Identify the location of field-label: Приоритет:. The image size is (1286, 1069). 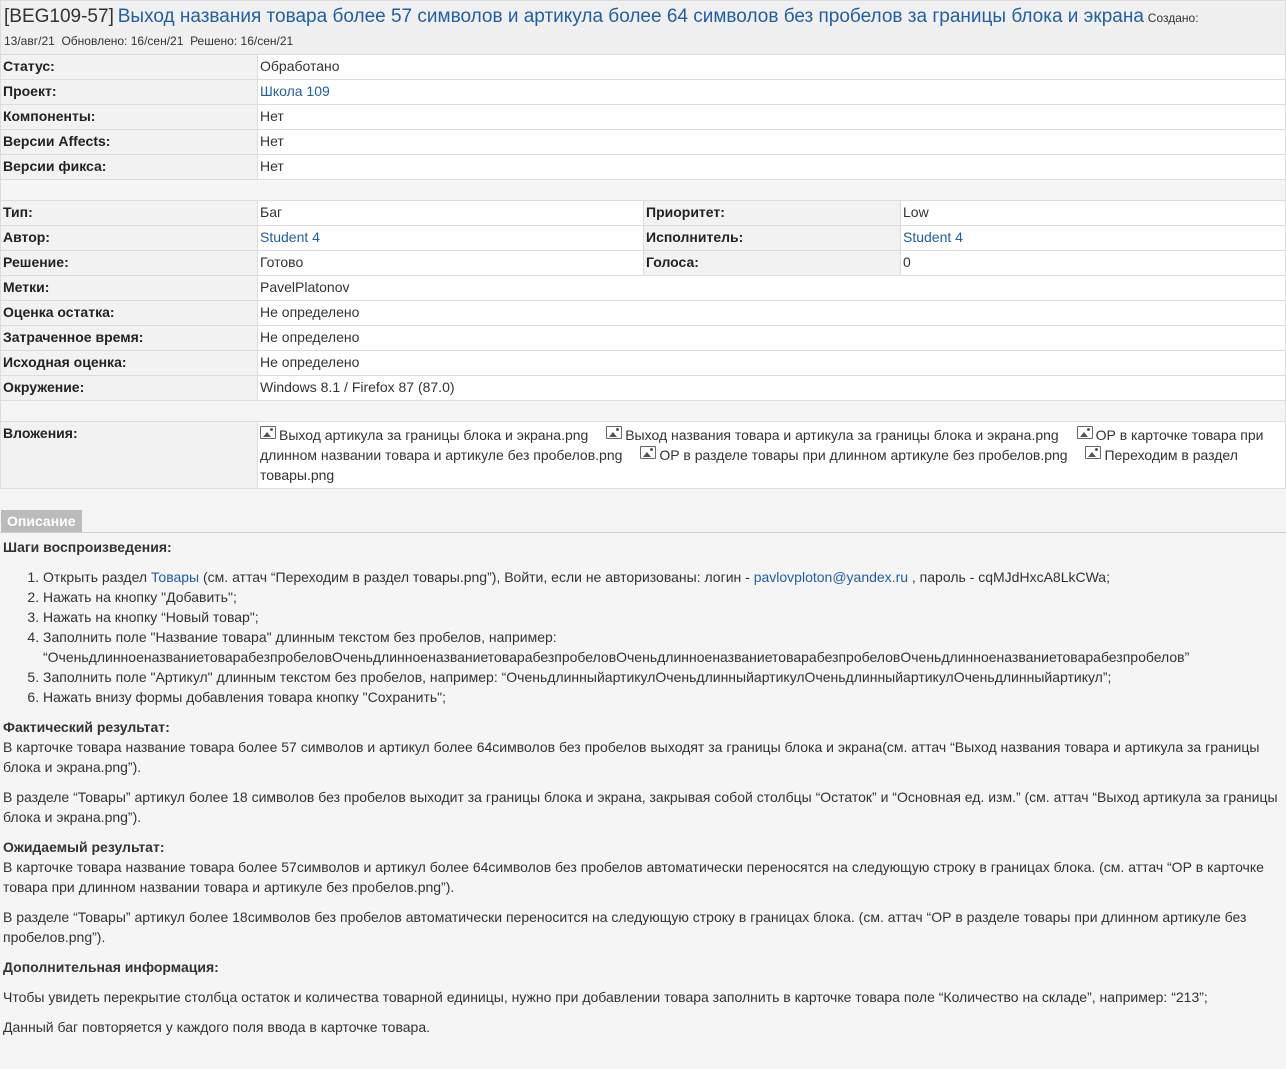
(772, 213).